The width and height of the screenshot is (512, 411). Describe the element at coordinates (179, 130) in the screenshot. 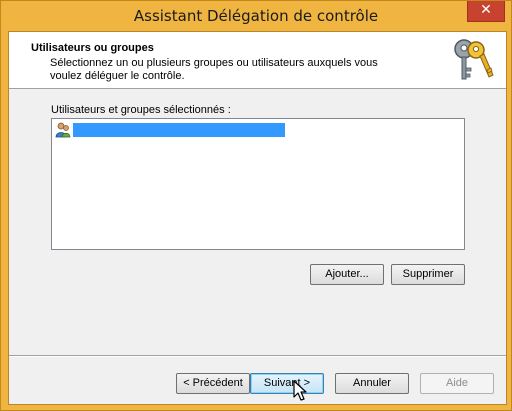

I see `selected-item-name` at that location.